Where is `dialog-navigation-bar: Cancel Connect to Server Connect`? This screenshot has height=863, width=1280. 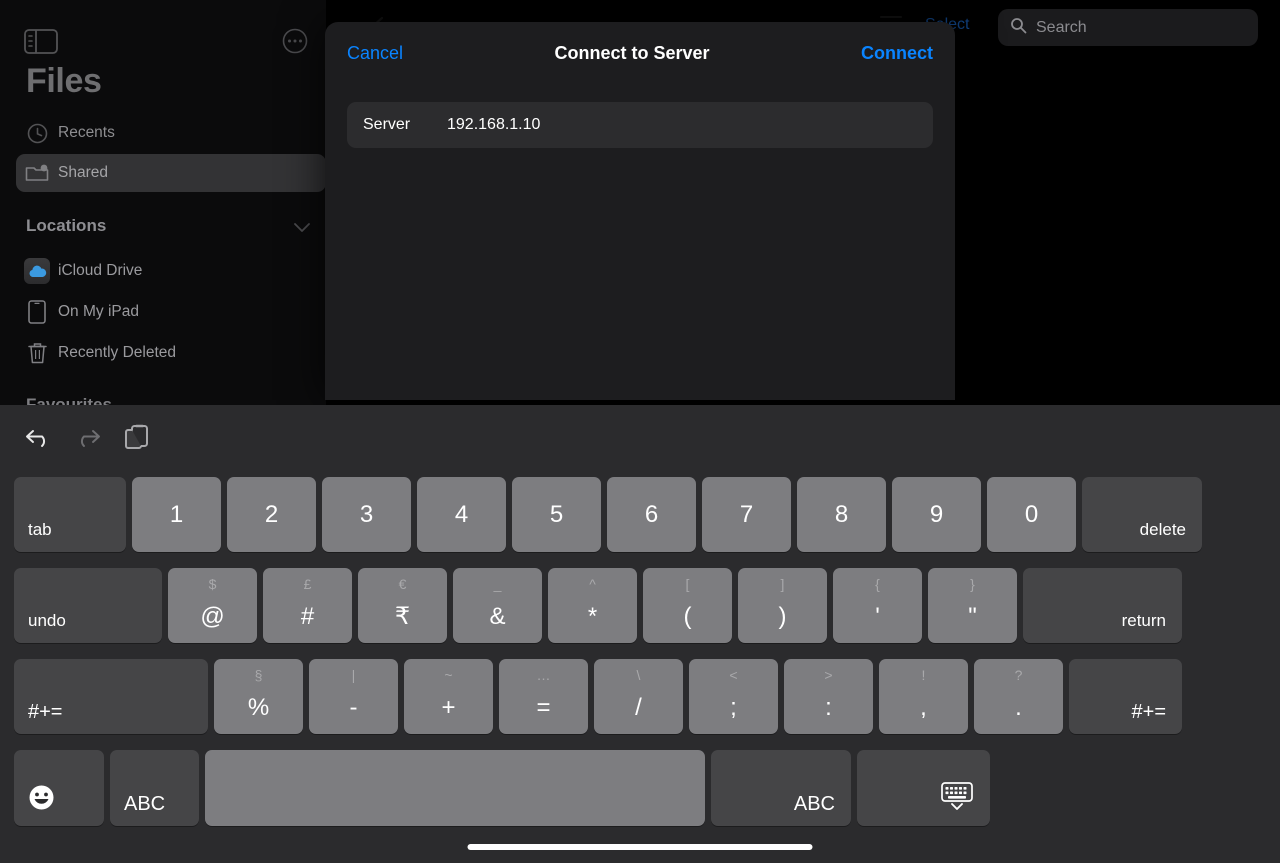 dialog-navigation-bar: Cancel Connect to Server Connect is located at coordinates (640, 53).